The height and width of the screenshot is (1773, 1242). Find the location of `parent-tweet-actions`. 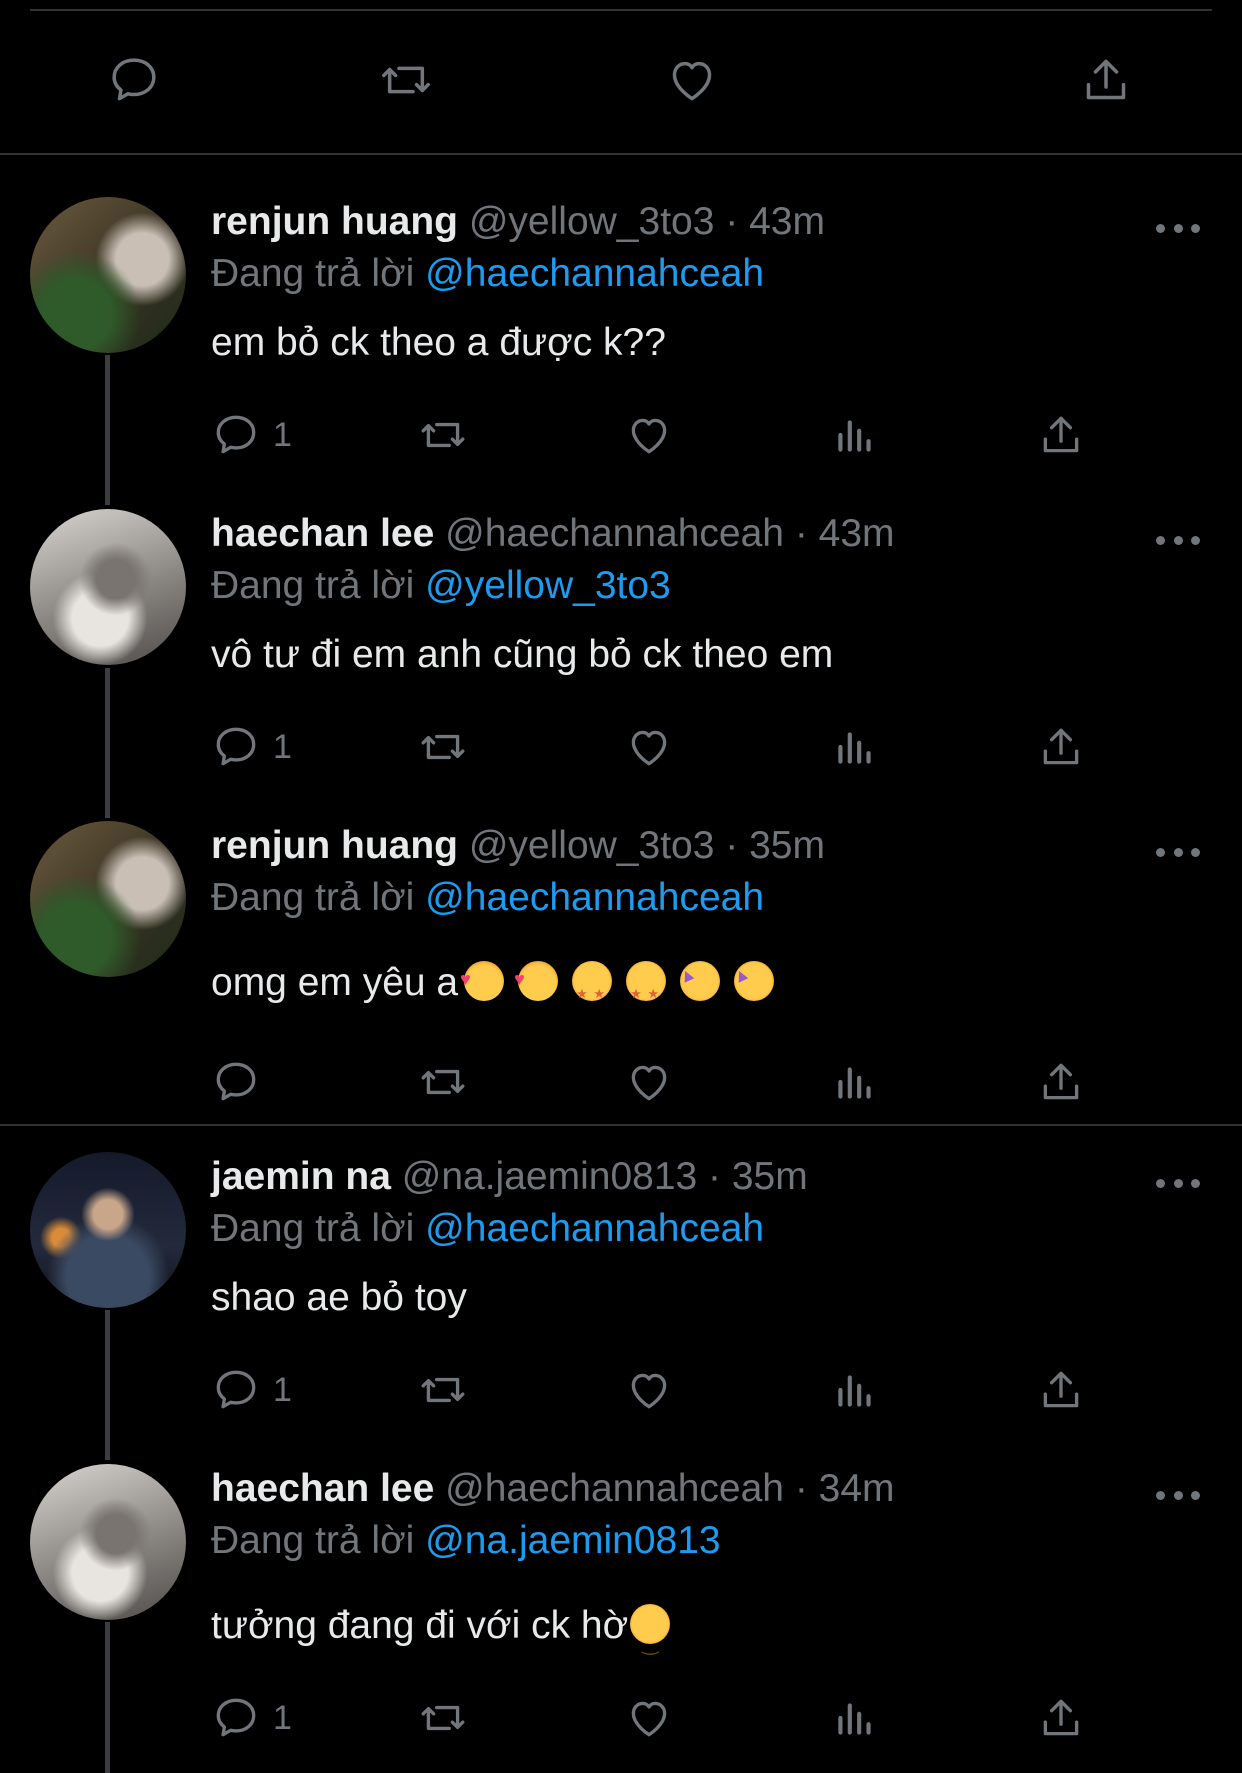

parent-tweet-actions is located at coordinates (621, 80).